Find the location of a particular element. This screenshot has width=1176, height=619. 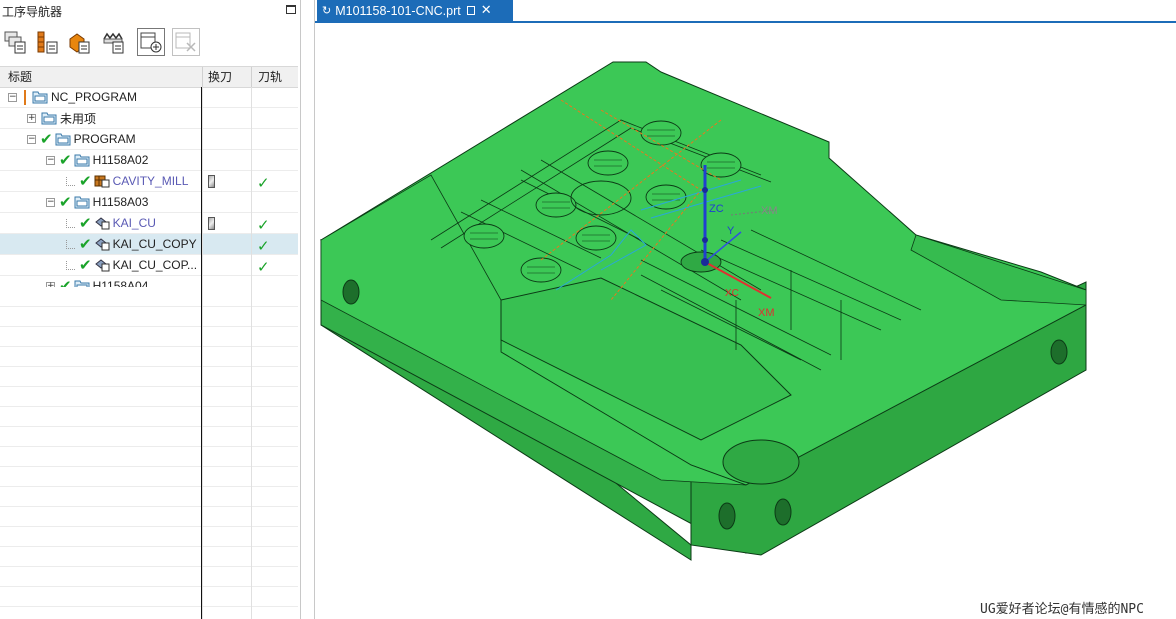

side-hole-right is located at coordinates (1059, 352).